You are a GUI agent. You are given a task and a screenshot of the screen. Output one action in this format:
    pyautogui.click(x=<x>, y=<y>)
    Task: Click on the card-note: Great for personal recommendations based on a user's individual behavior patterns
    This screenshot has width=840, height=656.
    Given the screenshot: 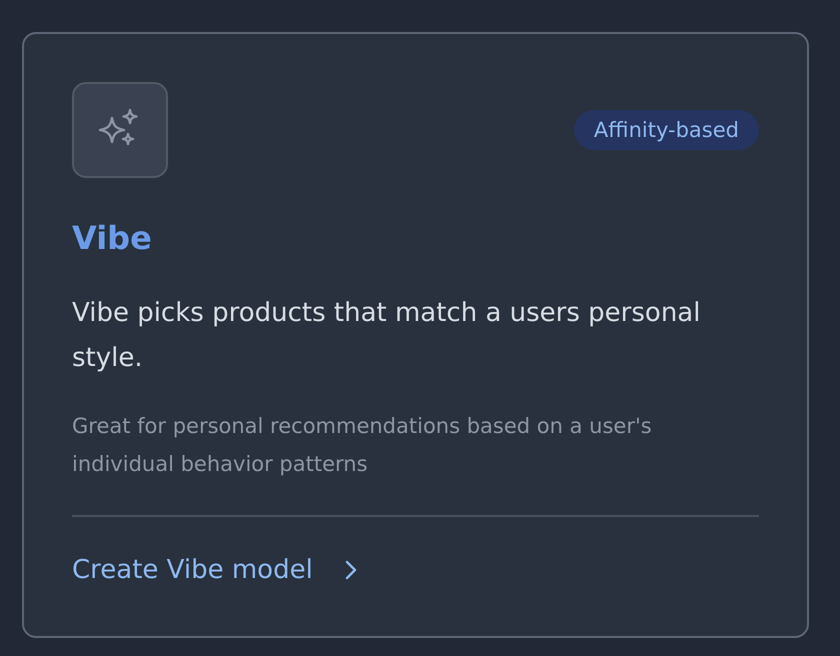 What is the action you would take?
    pyautogui.click(x=362, y=445)
    